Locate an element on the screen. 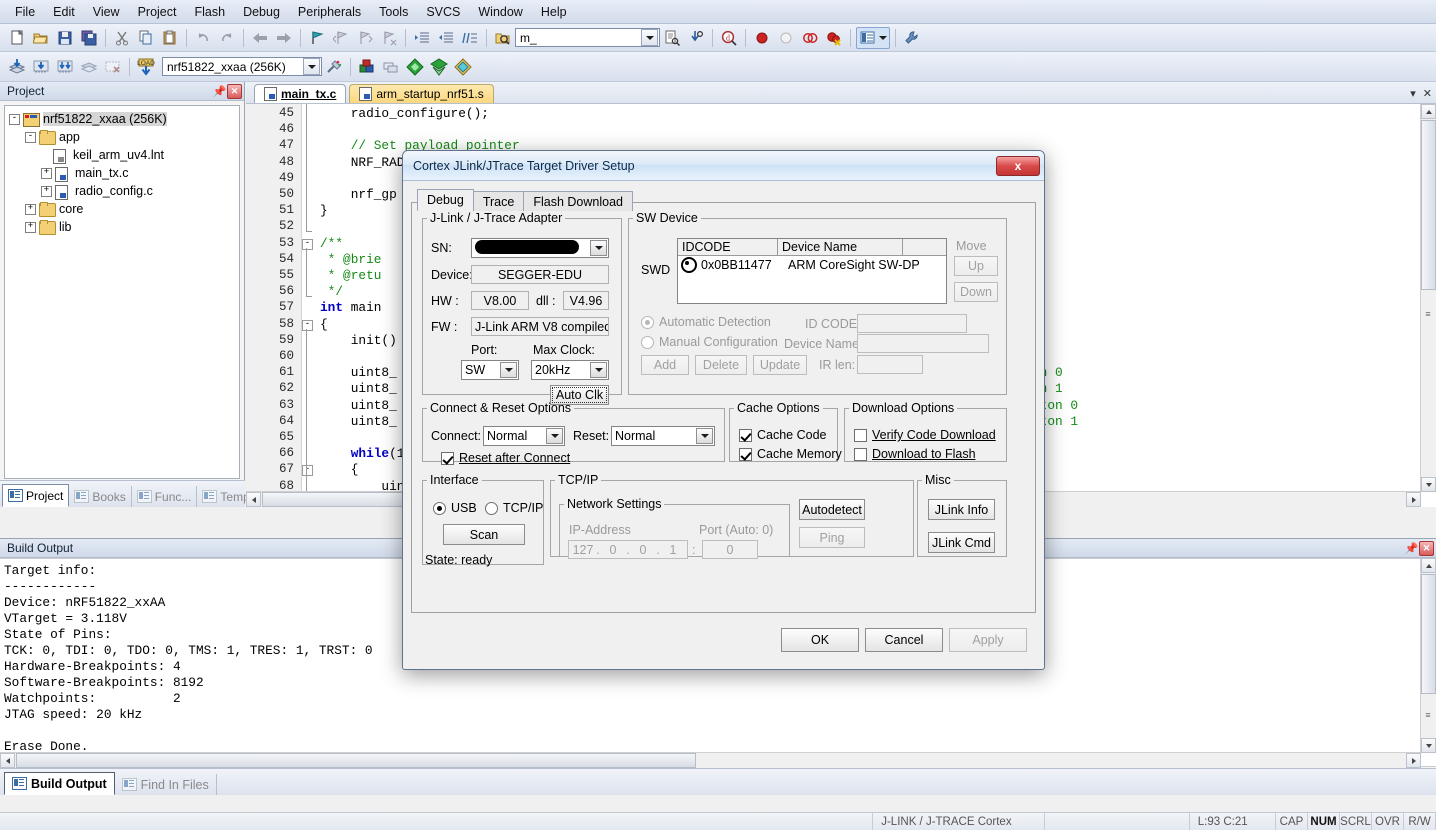  editor-vertical-scrollbar: ≡ is located at coordinates (1428, 298).